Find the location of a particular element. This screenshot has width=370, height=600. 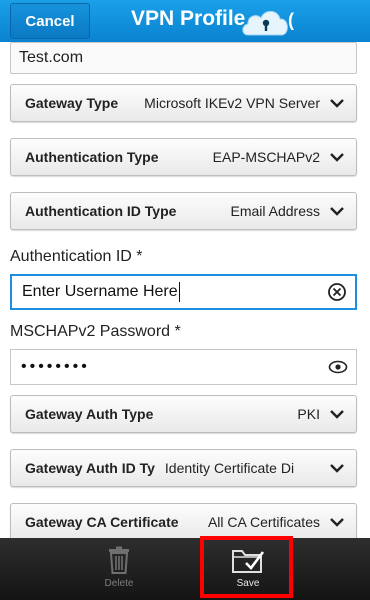

server-address-value: Test.com is located at coordinates (51, 57).